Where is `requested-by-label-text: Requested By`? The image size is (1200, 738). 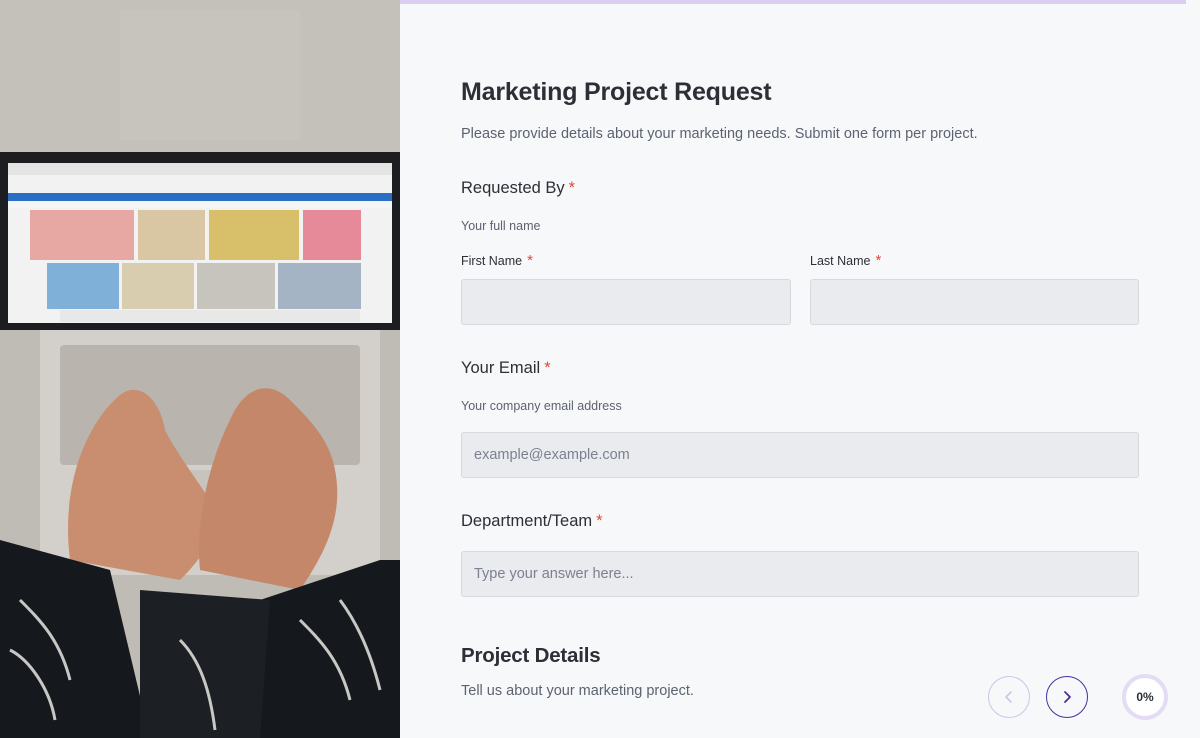
requested-by-label-text: Requested By is located at coordinates (513, 188).